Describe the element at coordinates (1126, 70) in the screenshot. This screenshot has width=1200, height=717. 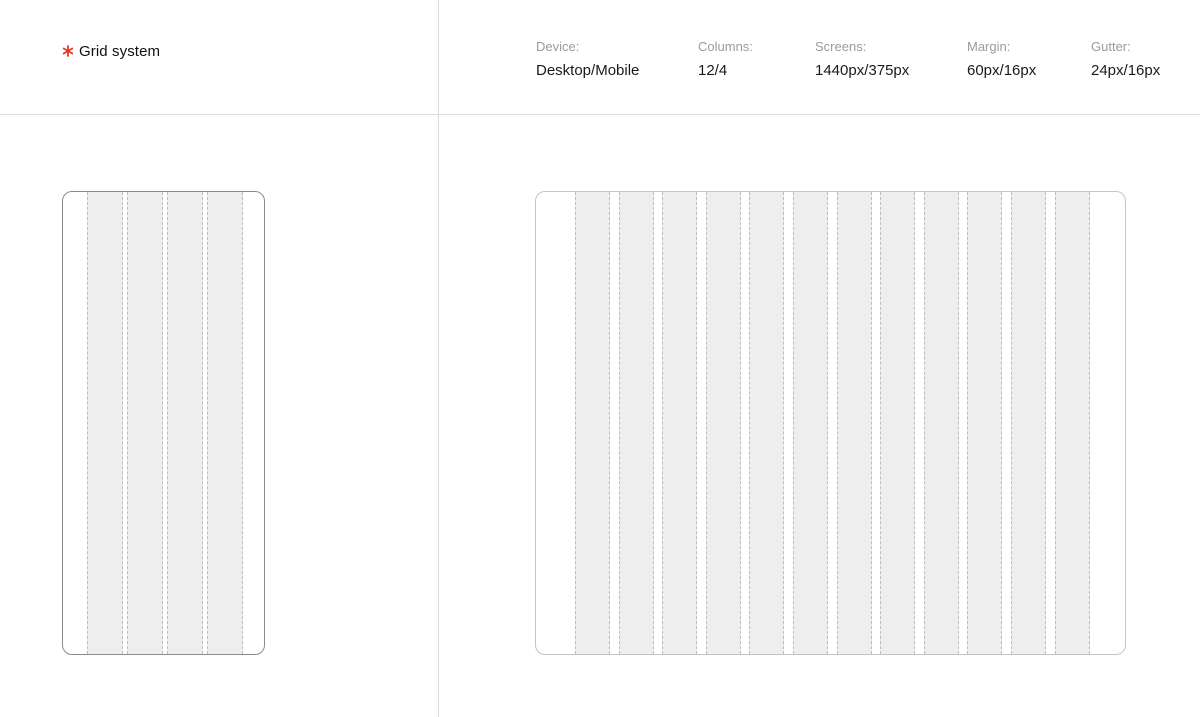
I see `spec-value: 24px/16px` at that location.